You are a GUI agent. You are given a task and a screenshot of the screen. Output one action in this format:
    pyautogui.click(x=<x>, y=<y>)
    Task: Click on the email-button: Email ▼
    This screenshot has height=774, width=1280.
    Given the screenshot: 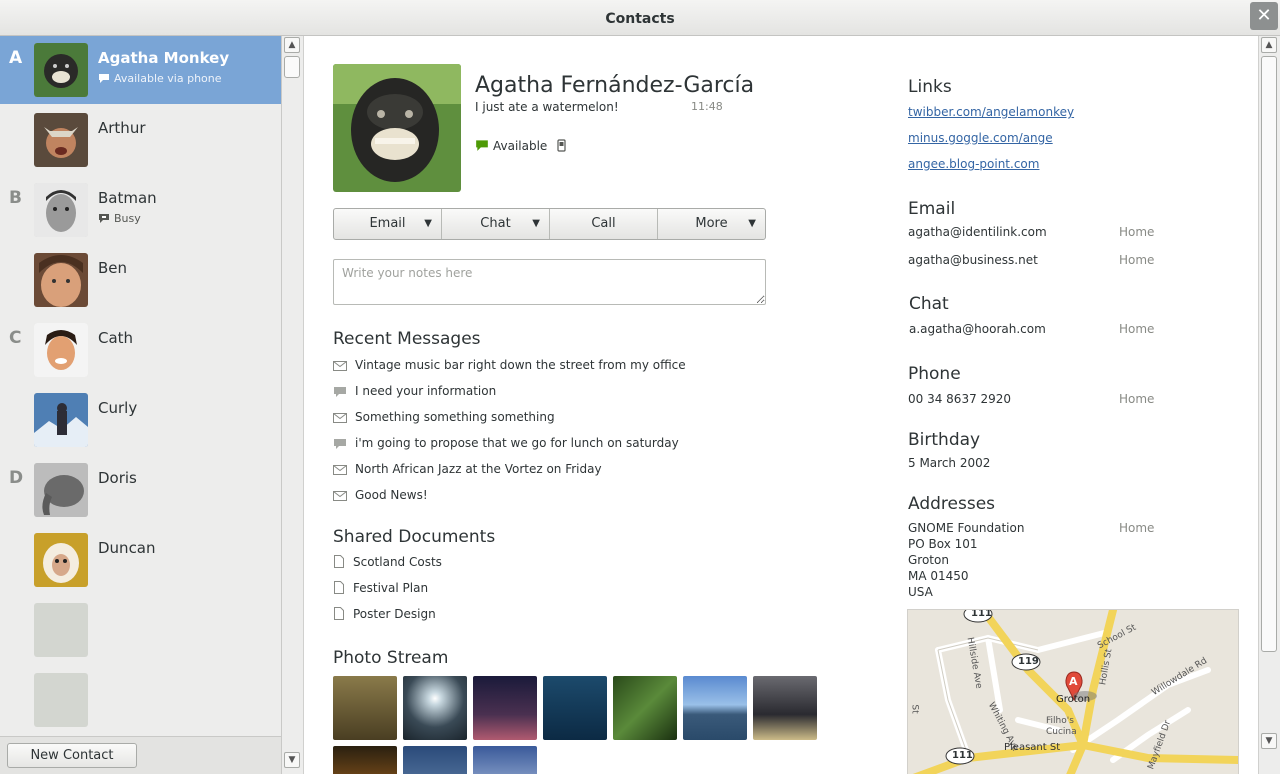 What is the action you would take?
    pyautogui.click(x=388, y=224)
    